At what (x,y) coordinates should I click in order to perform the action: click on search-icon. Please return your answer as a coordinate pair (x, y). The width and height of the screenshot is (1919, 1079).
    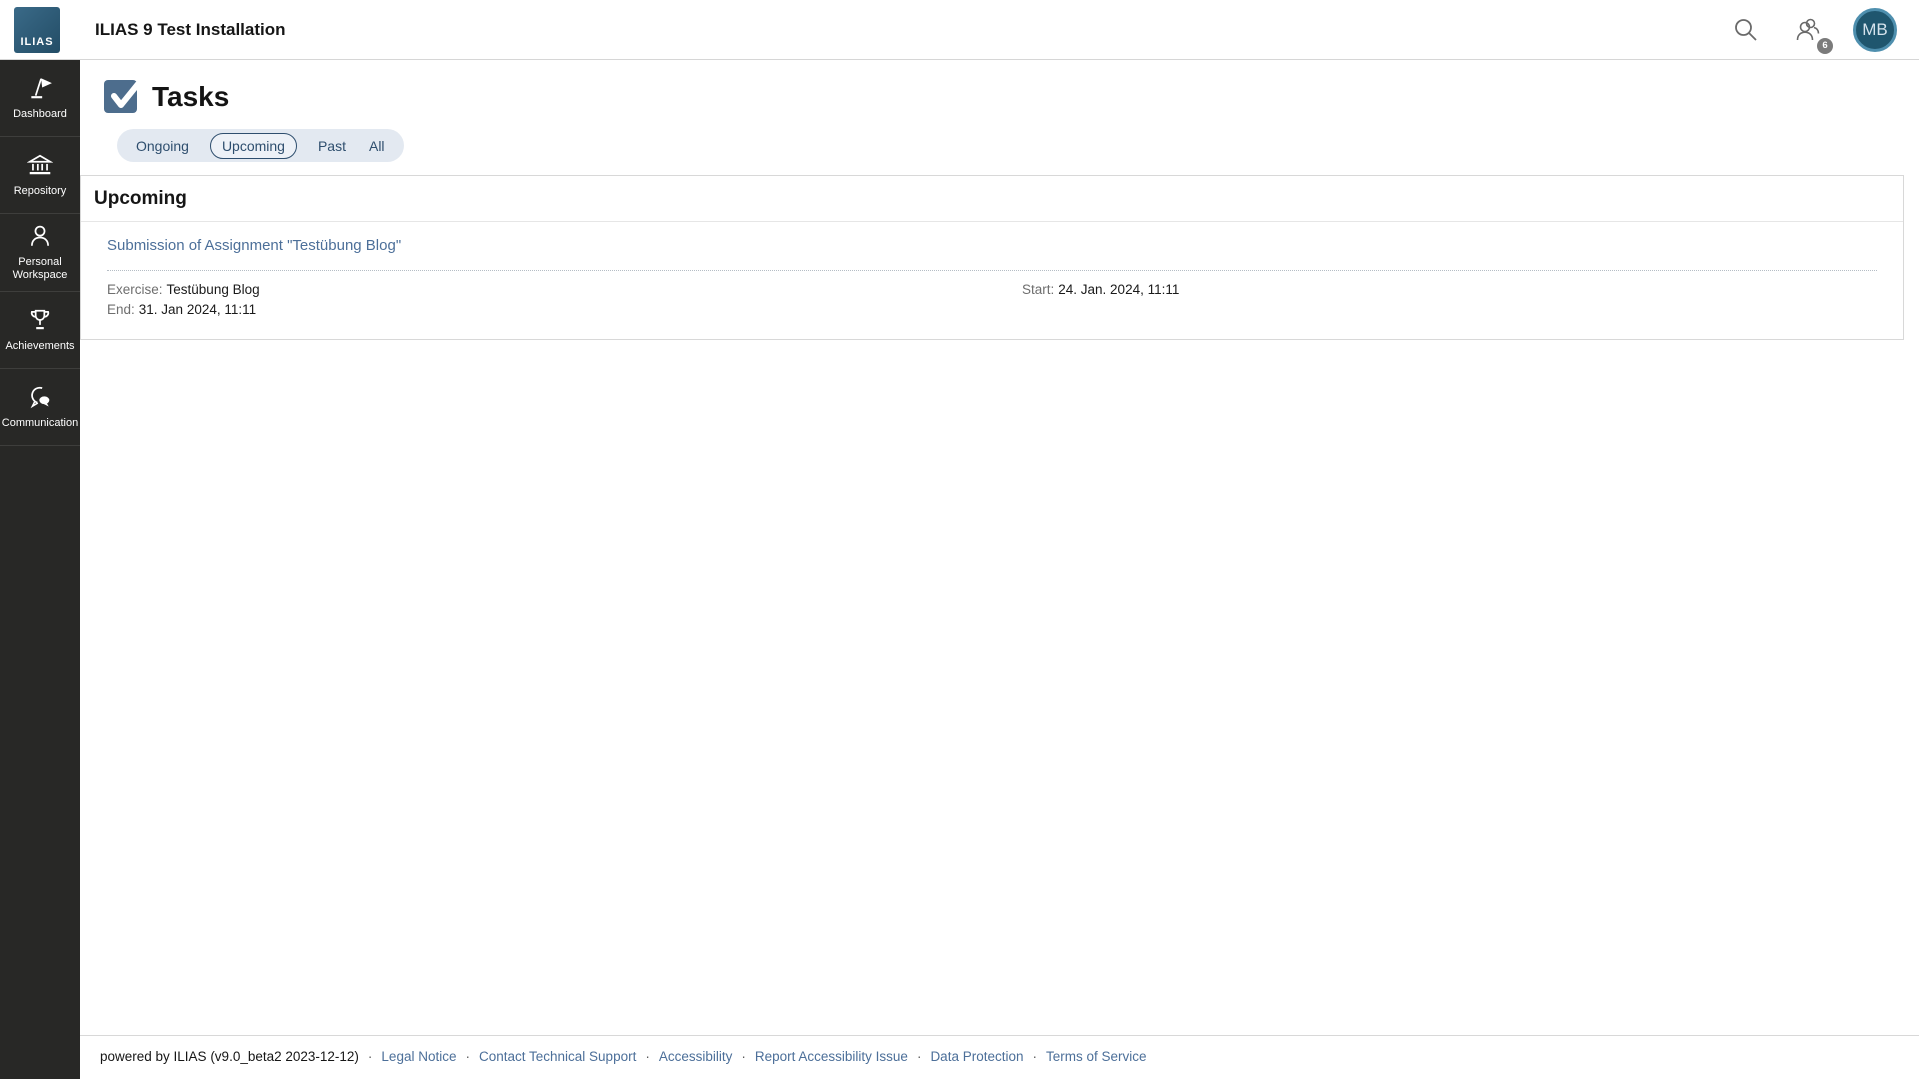
    Looking at the image, I should click on (1746, 29).